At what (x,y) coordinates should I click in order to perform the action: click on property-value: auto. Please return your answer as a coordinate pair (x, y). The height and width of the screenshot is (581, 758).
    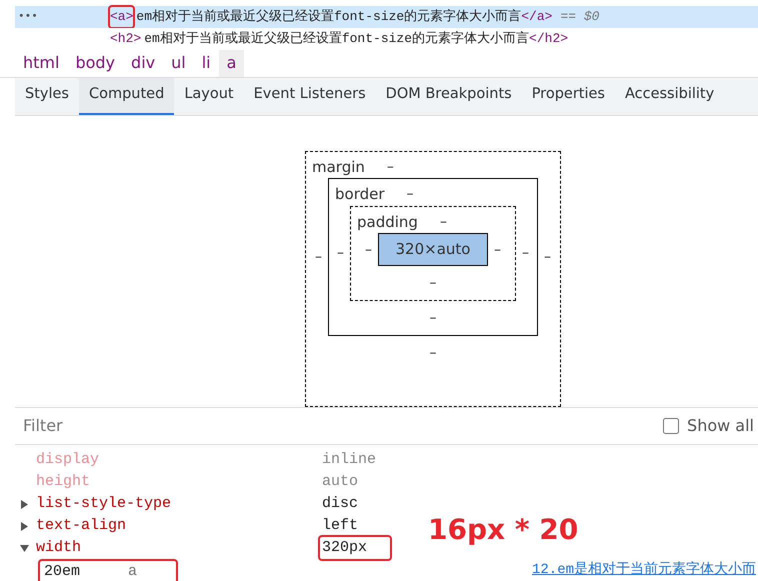
    Looking at the image, I should click on (340, 482).